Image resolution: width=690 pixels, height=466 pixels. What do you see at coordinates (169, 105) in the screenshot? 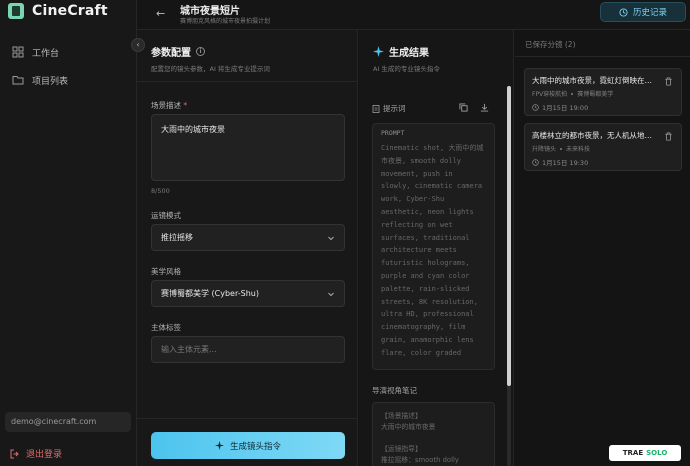
I see `scene-label: 场景描述 *` at bounding box center [169, 105].